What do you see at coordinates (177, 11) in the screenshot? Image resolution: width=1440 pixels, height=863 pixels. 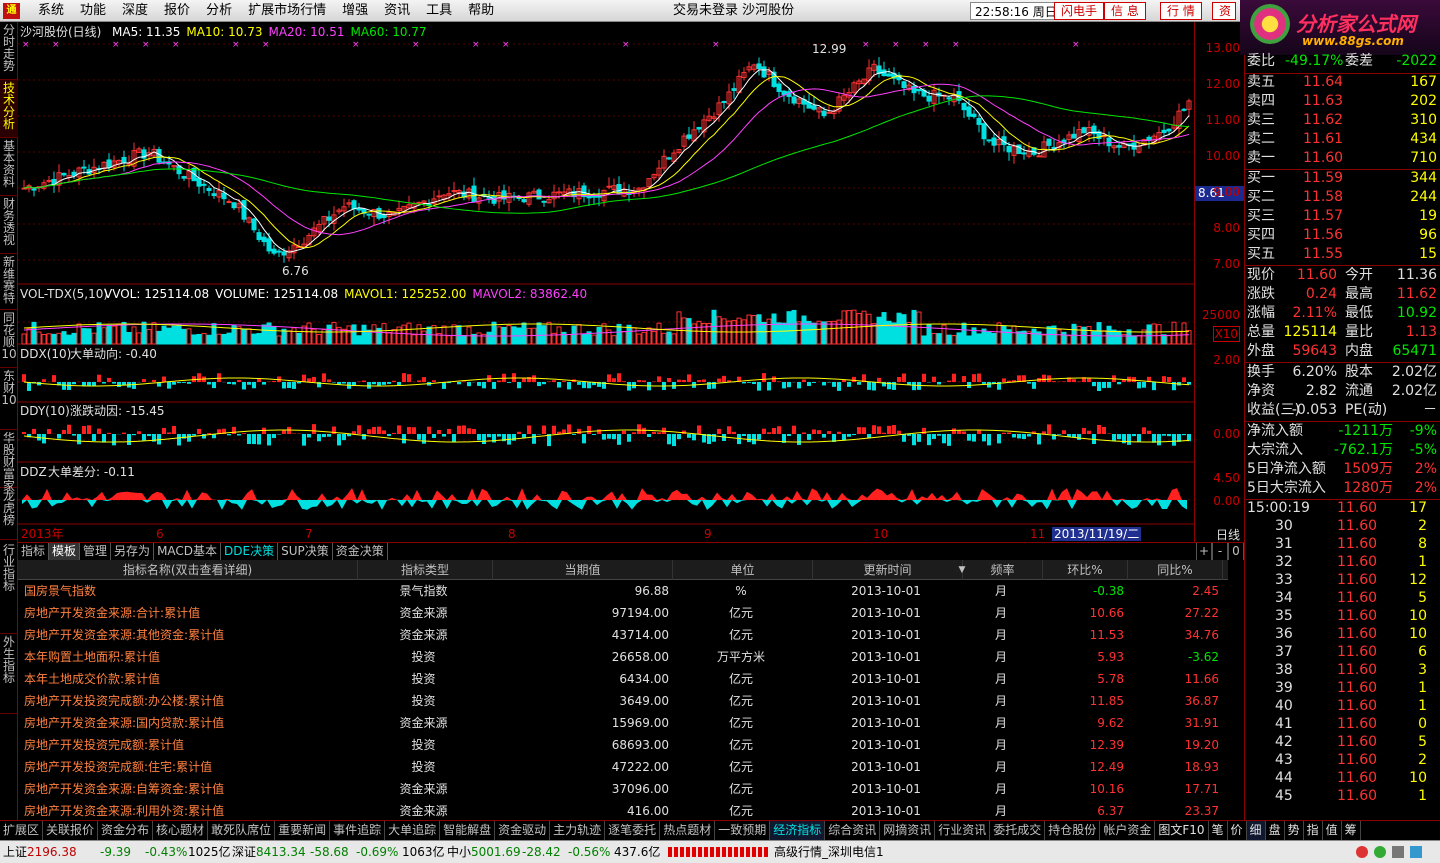 I see `menu-item-3: 报价` at bounding box center [177, 11].